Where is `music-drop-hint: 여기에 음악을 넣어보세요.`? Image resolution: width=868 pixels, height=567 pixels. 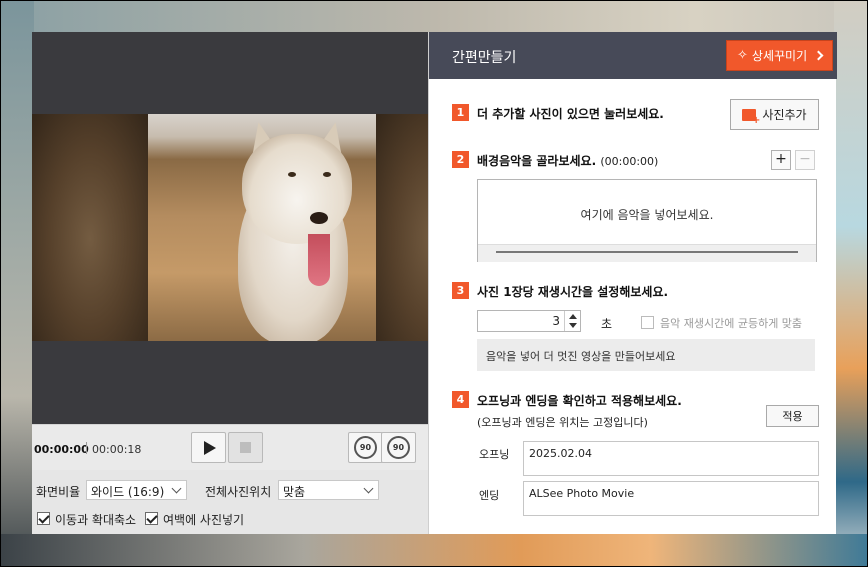
music-drop-hint: 여기에 음악을 넣어보세요. is located at coordinates (647, 215).